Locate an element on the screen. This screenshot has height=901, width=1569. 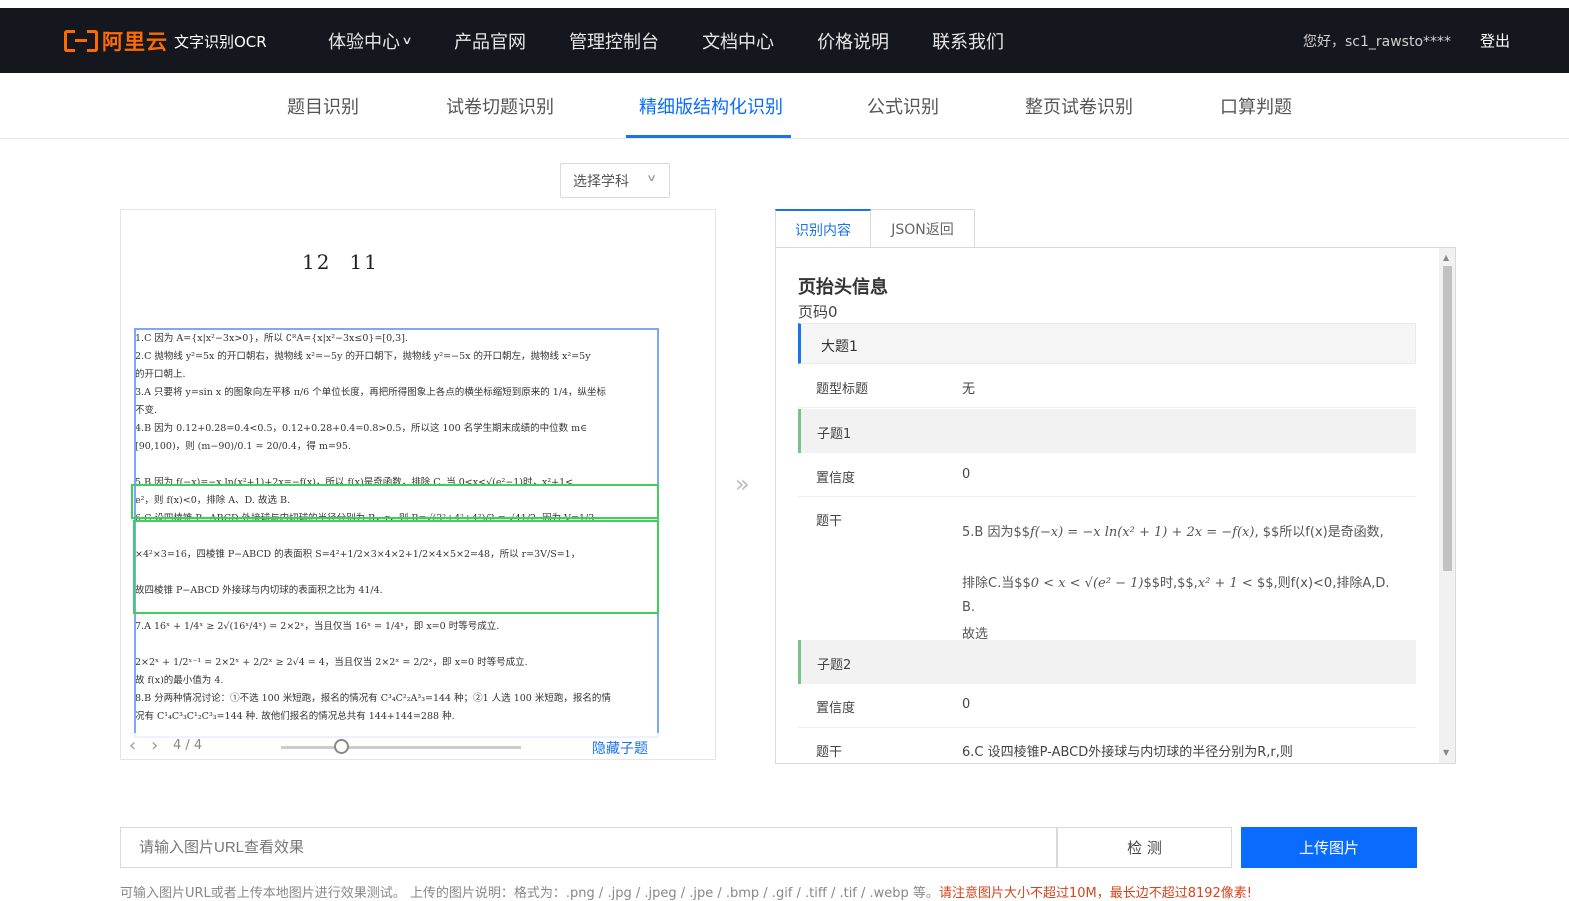
ocr-type-tabs: 题目识别 试卷切题识别 精细版结构化识别 公式识别 整页试卷识别 口算判题 is located at coordinates (784, 106).